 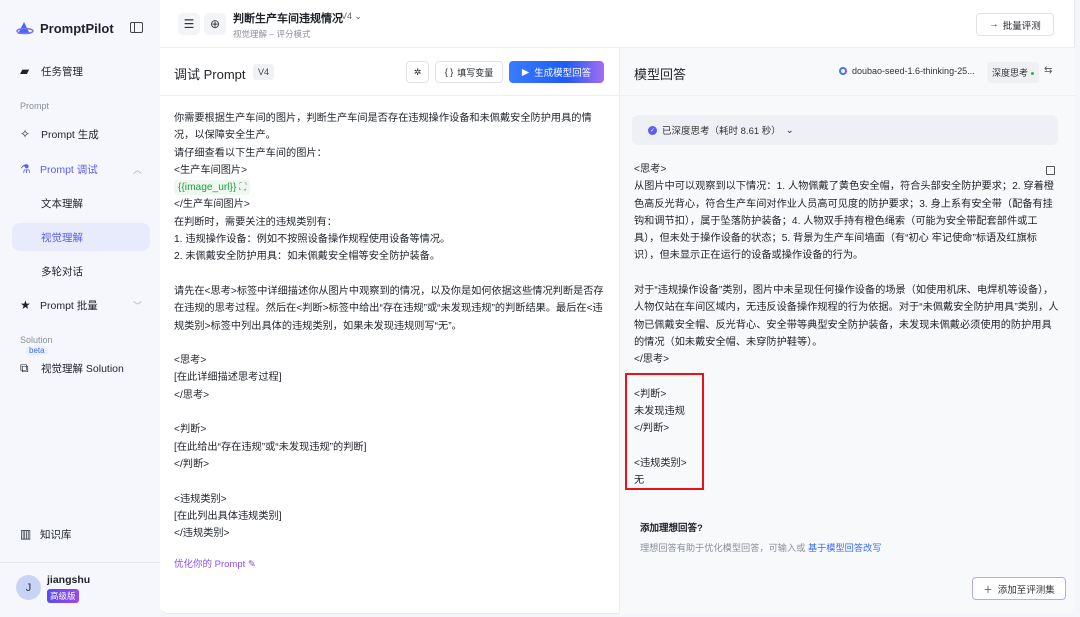 What do you see at coordinates (988, 590) in the screenshot?
I see `plus-icon: ＋` at bounding box center [988, 590].